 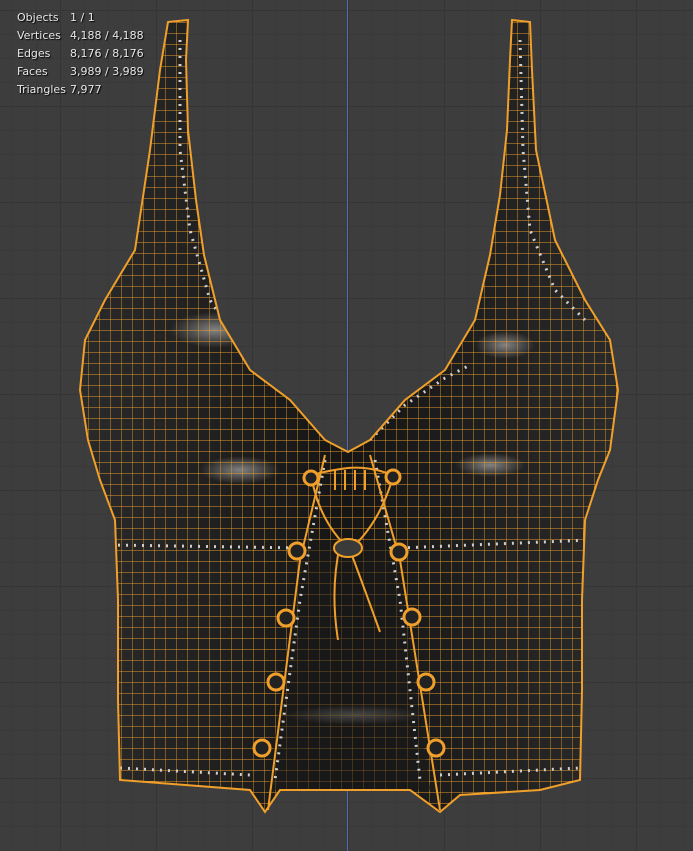 What do you see at coordinates (311, 478) in the screenshot?
I see `eyelet-top-left` at bounding box center [311, 478].